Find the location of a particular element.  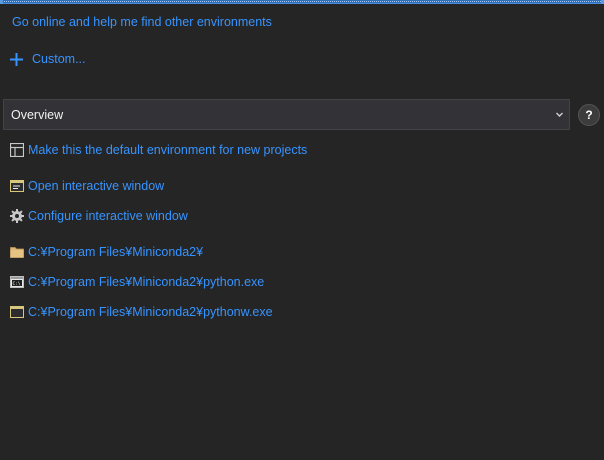

interactive-window-icon is located at coordinates (16, 185).